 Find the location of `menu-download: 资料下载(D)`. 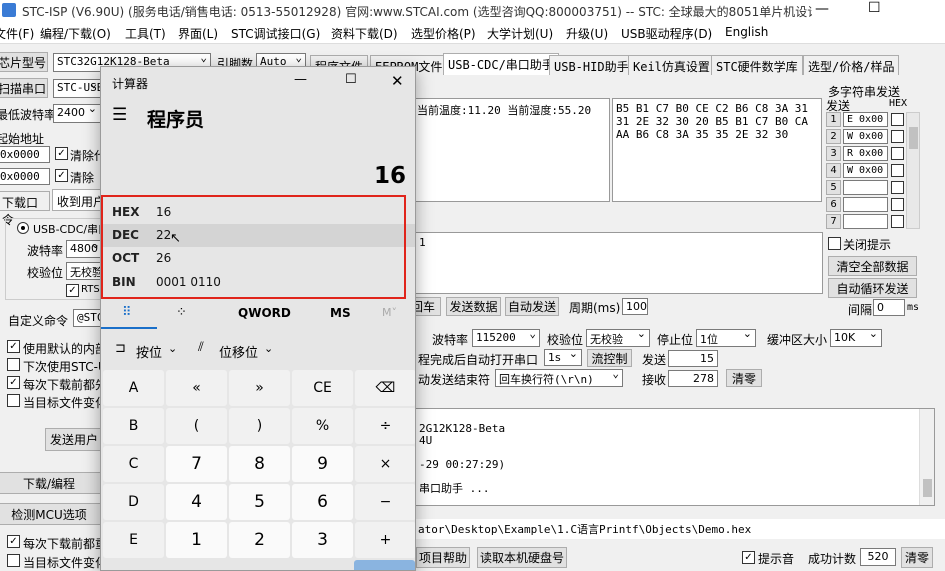

menu-download: 资料下载(D) is located at coordinates (364, 33).